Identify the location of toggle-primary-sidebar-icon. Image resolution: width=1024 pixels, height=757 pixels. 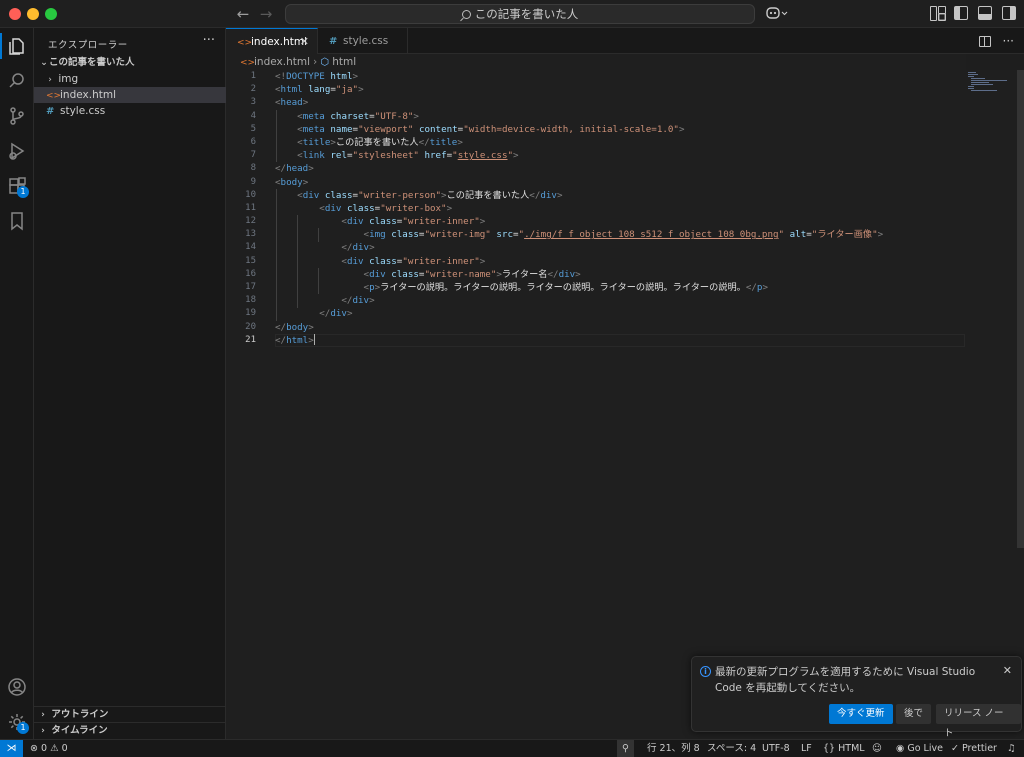
(961, 13).